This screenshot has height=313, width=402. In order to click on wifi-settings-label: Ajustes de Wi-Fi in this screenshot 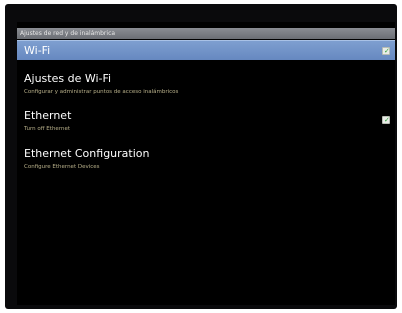, I will do `click(68, 78)`.